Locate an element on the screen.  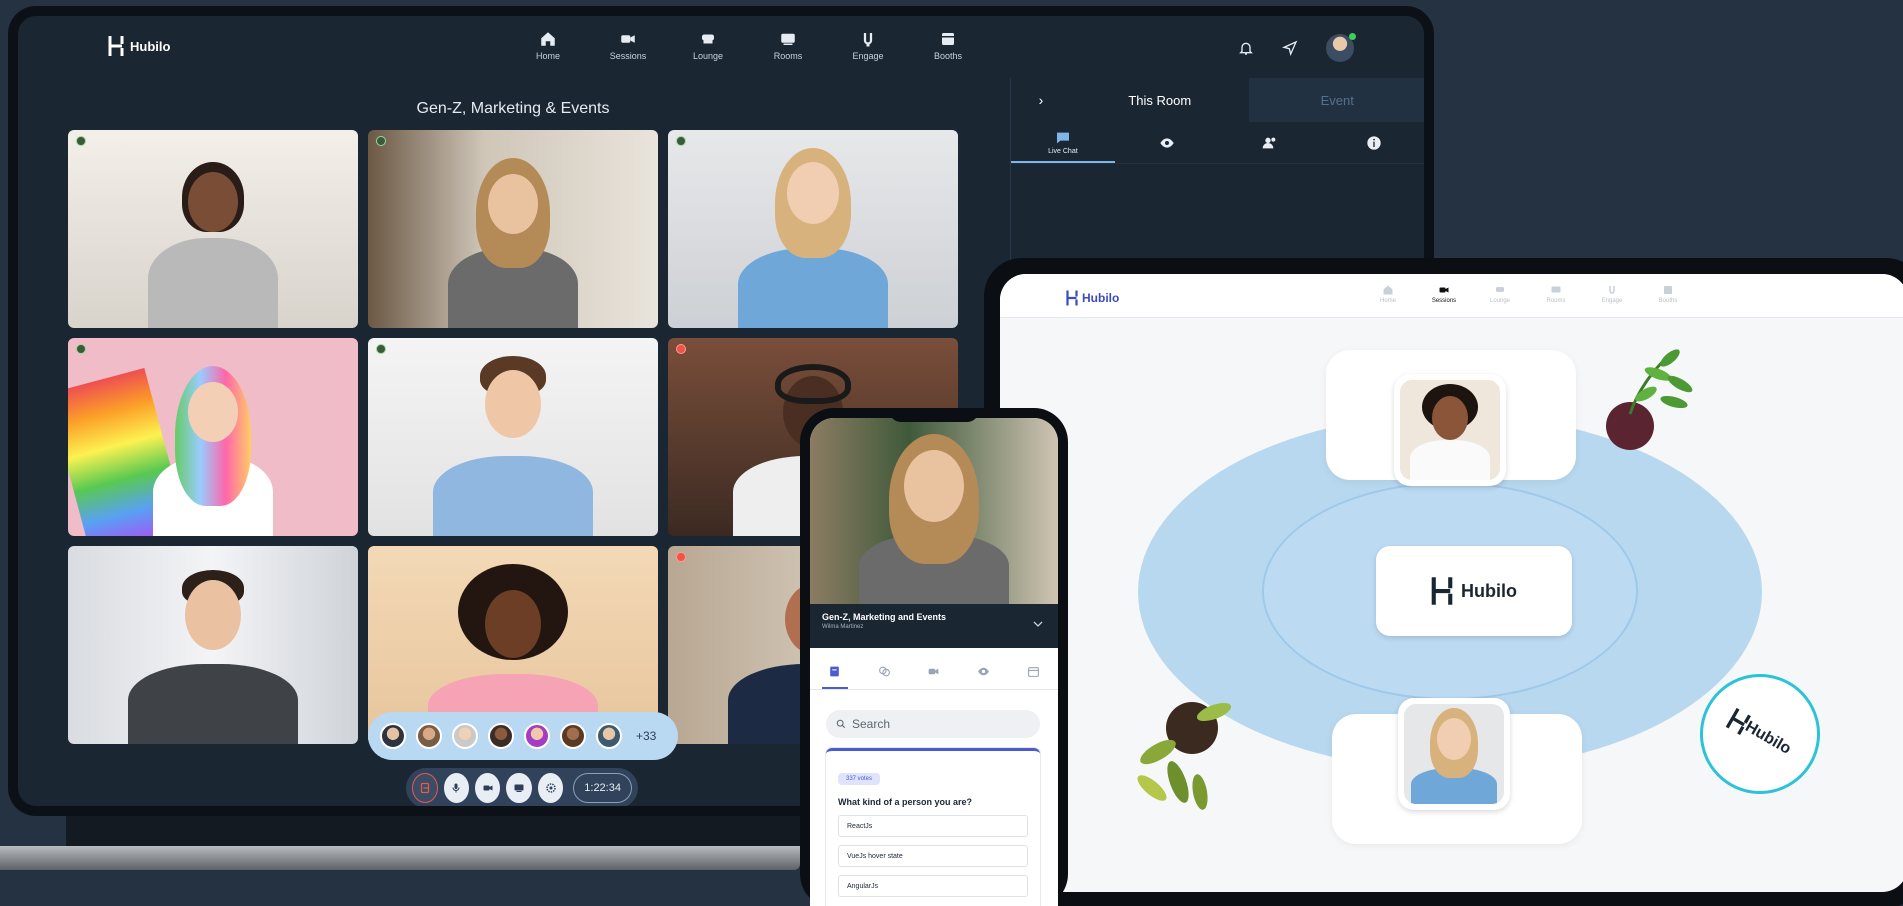
poll-option: AngularJs is located at coordinates (933, 886).